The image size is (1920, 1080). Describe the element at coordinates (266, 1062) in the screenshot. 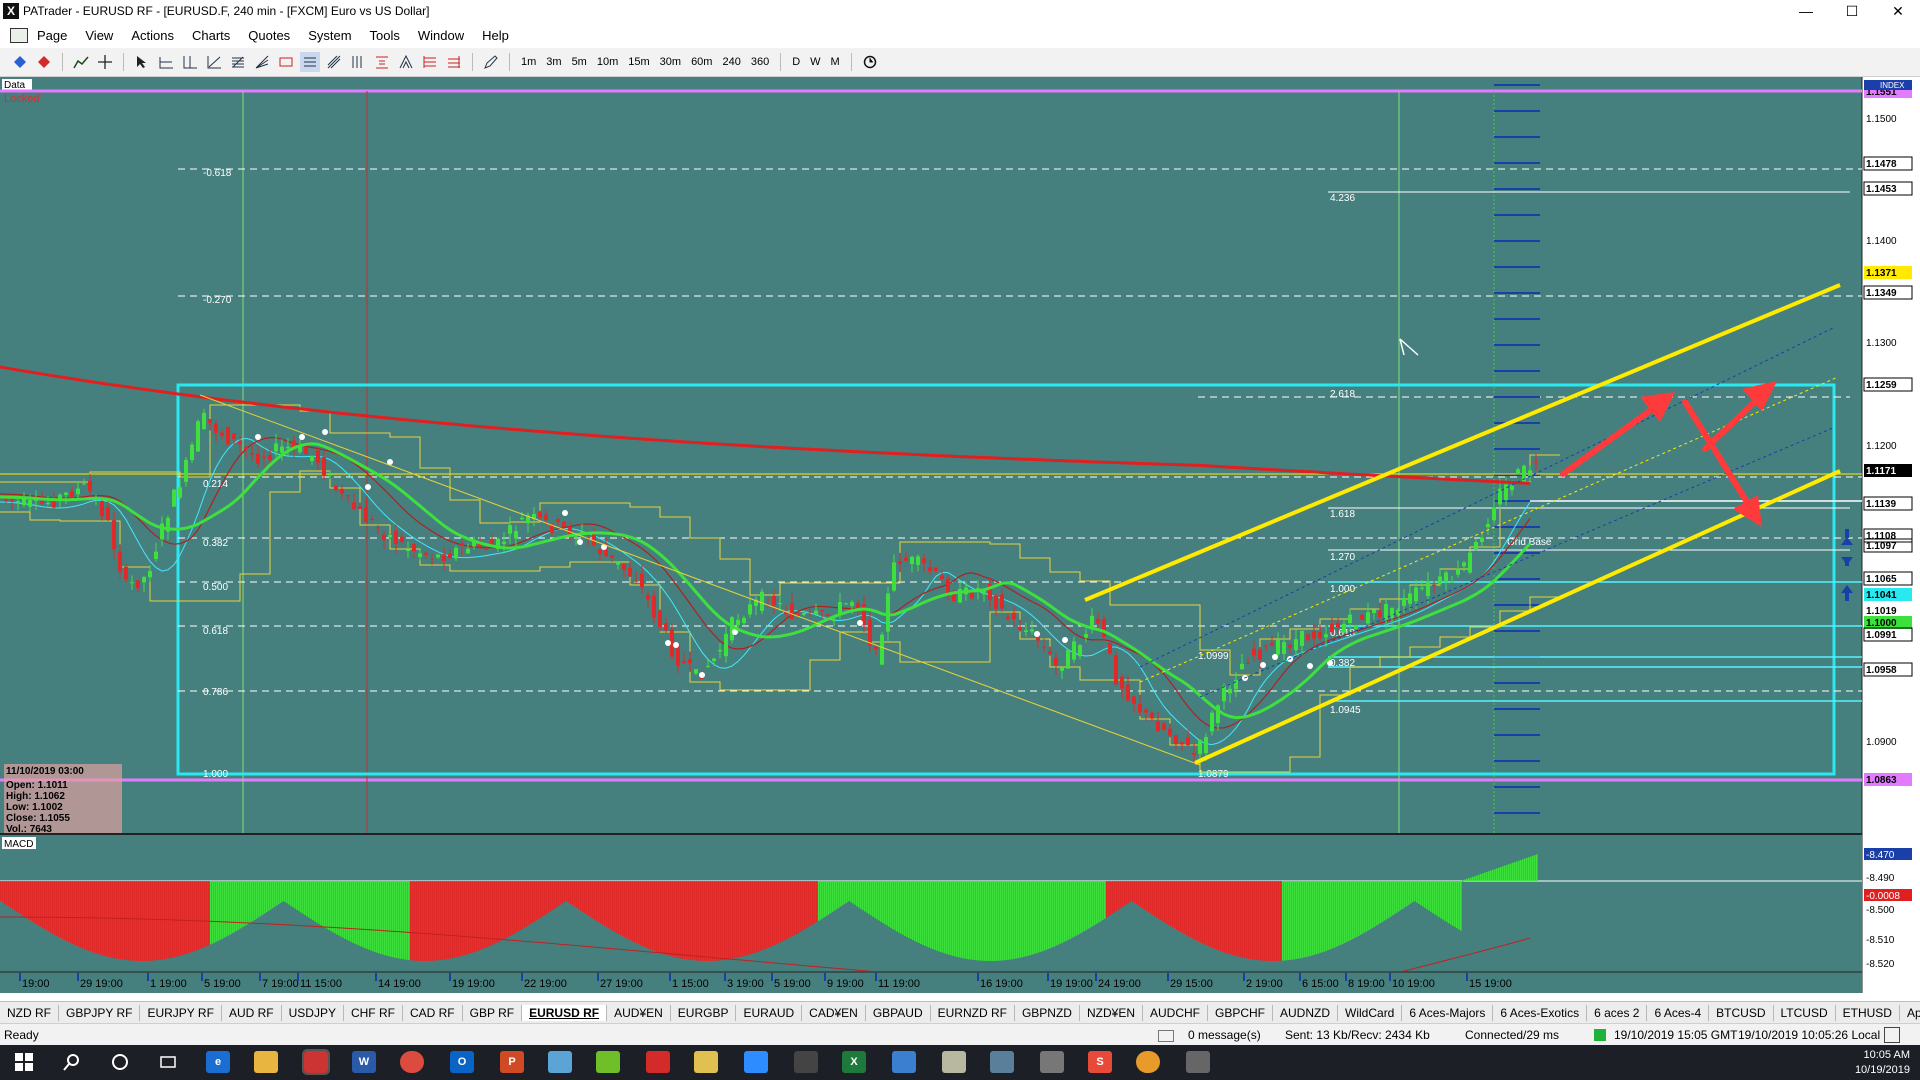

I see `file-explorer-icon` at that location.